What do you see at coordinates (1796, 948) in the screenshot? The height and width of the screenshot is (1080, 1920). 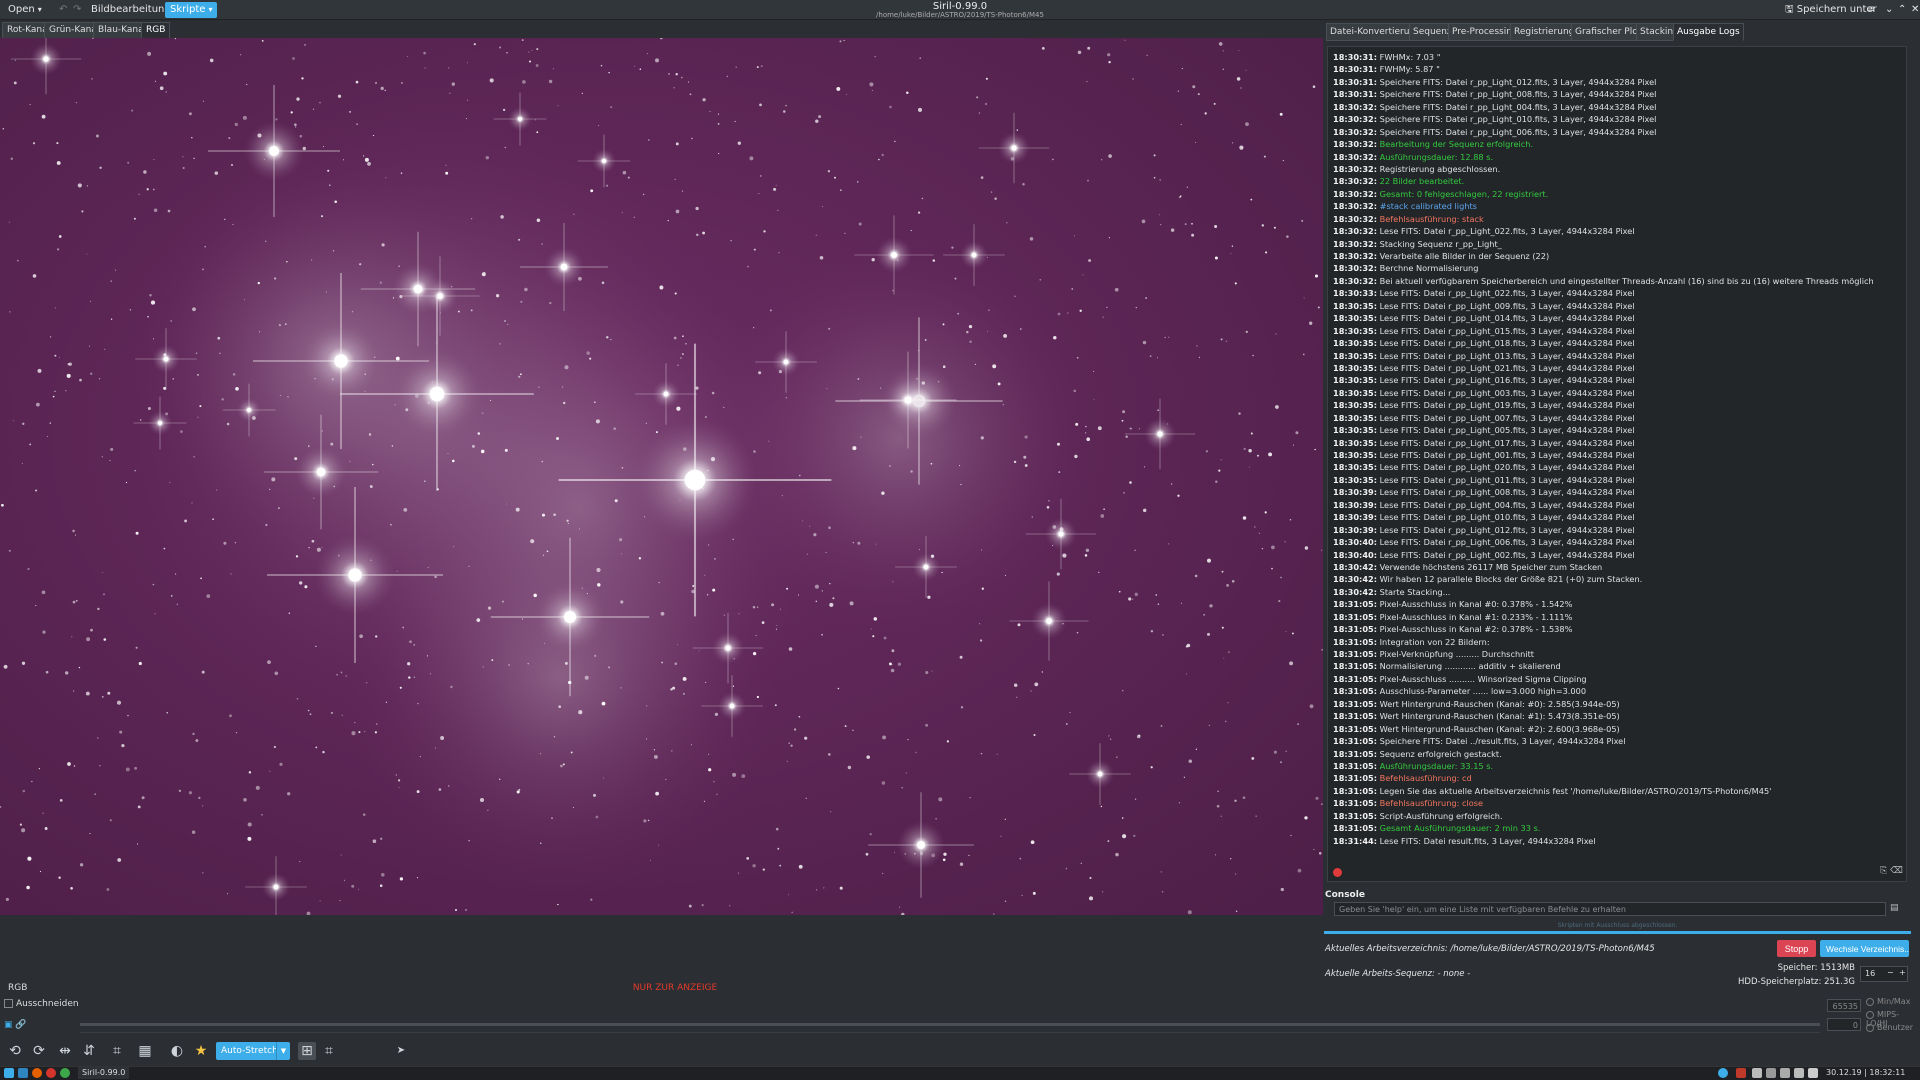 I see `stop-button: Stopp` at bounding box center [1796, 948].